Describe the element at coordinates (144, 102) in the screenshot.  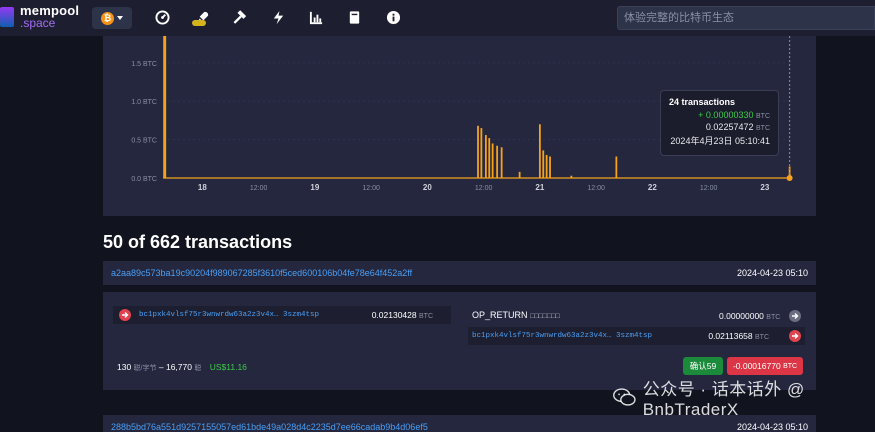
I see `y-tick-label: 1.0 BTC` at that location.